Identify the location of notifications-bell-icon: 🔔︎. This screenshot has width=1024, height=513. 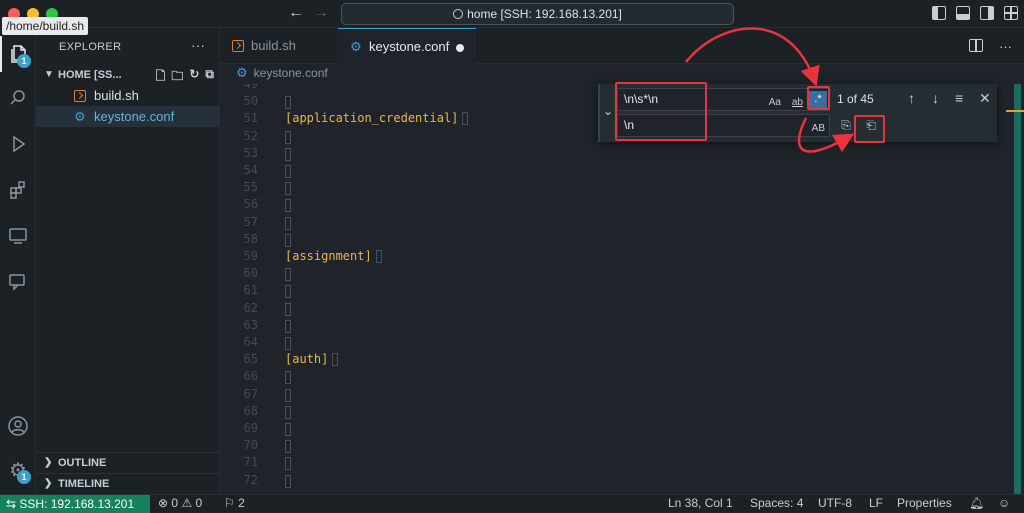
(976, 503).